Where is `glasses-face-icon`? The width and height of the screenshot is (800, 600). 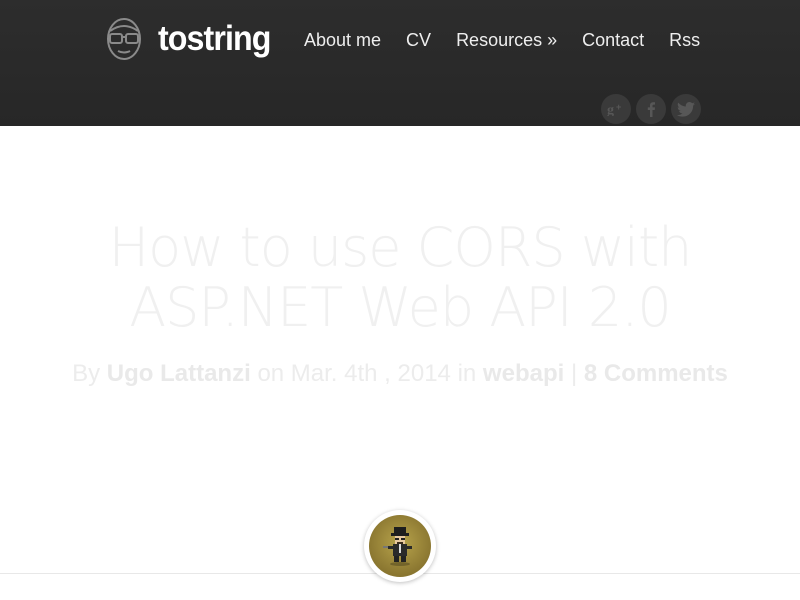
glasses-face-icon is located at coordinates (124, 39).